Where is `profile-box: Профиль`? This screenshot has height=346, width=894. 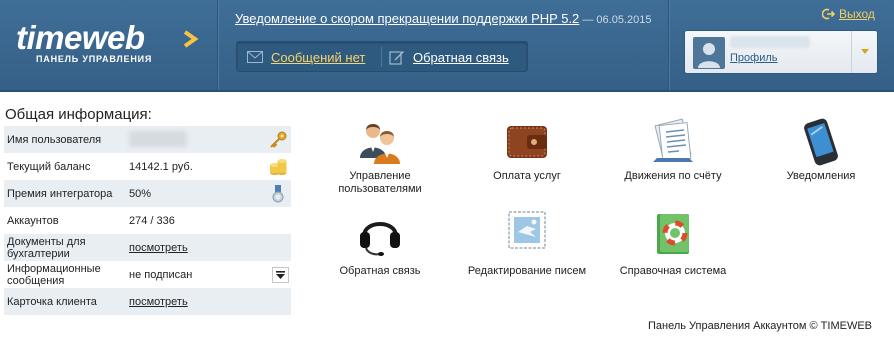 profile-box: Профиль is located at coordinates (781, 52).